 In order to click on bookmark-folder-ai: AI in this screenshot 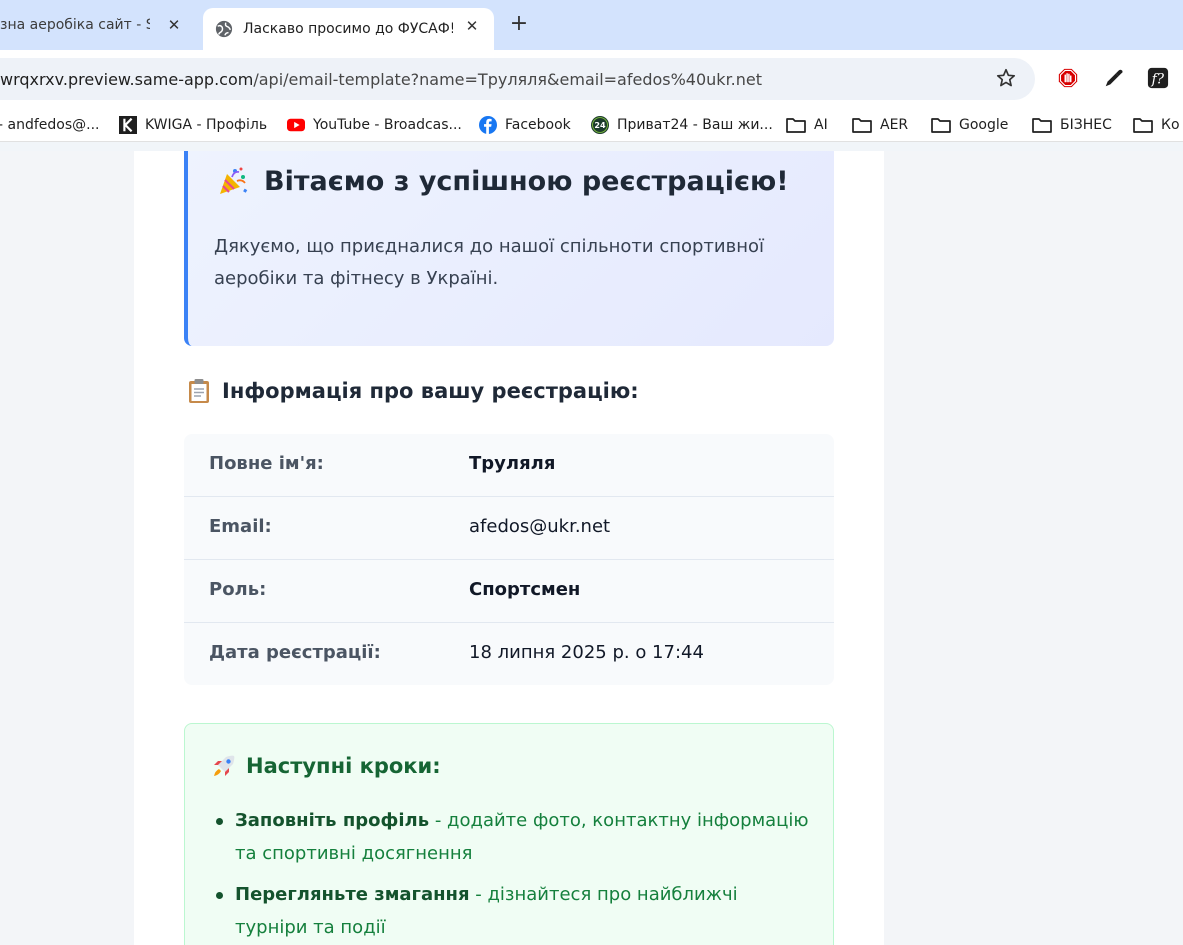, I will do `click(807, 125)`.